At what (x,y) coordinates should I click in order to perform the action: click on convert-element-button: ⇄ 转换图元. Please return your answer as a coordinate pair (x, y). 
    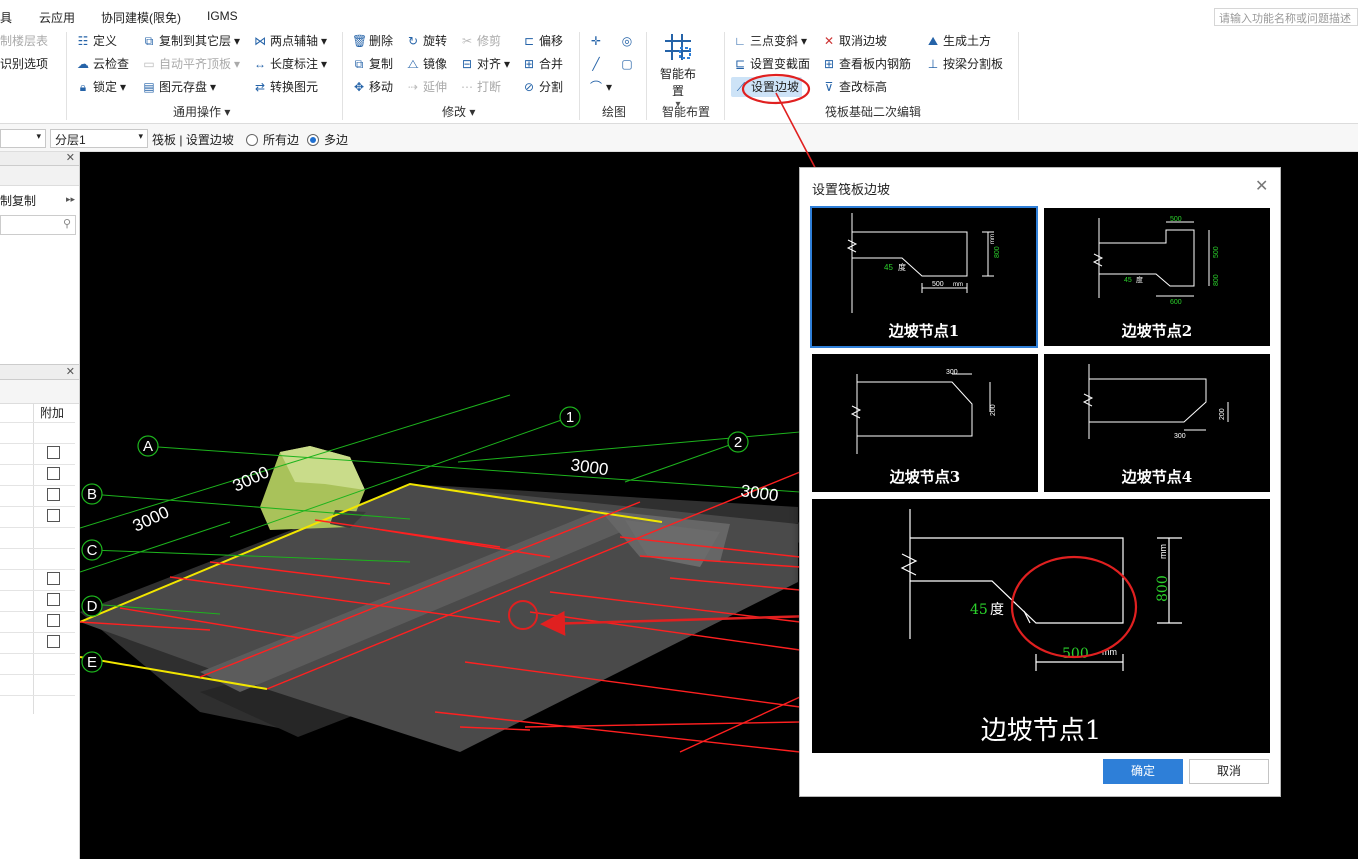
    Looking at the image, I should click on (285, 87).